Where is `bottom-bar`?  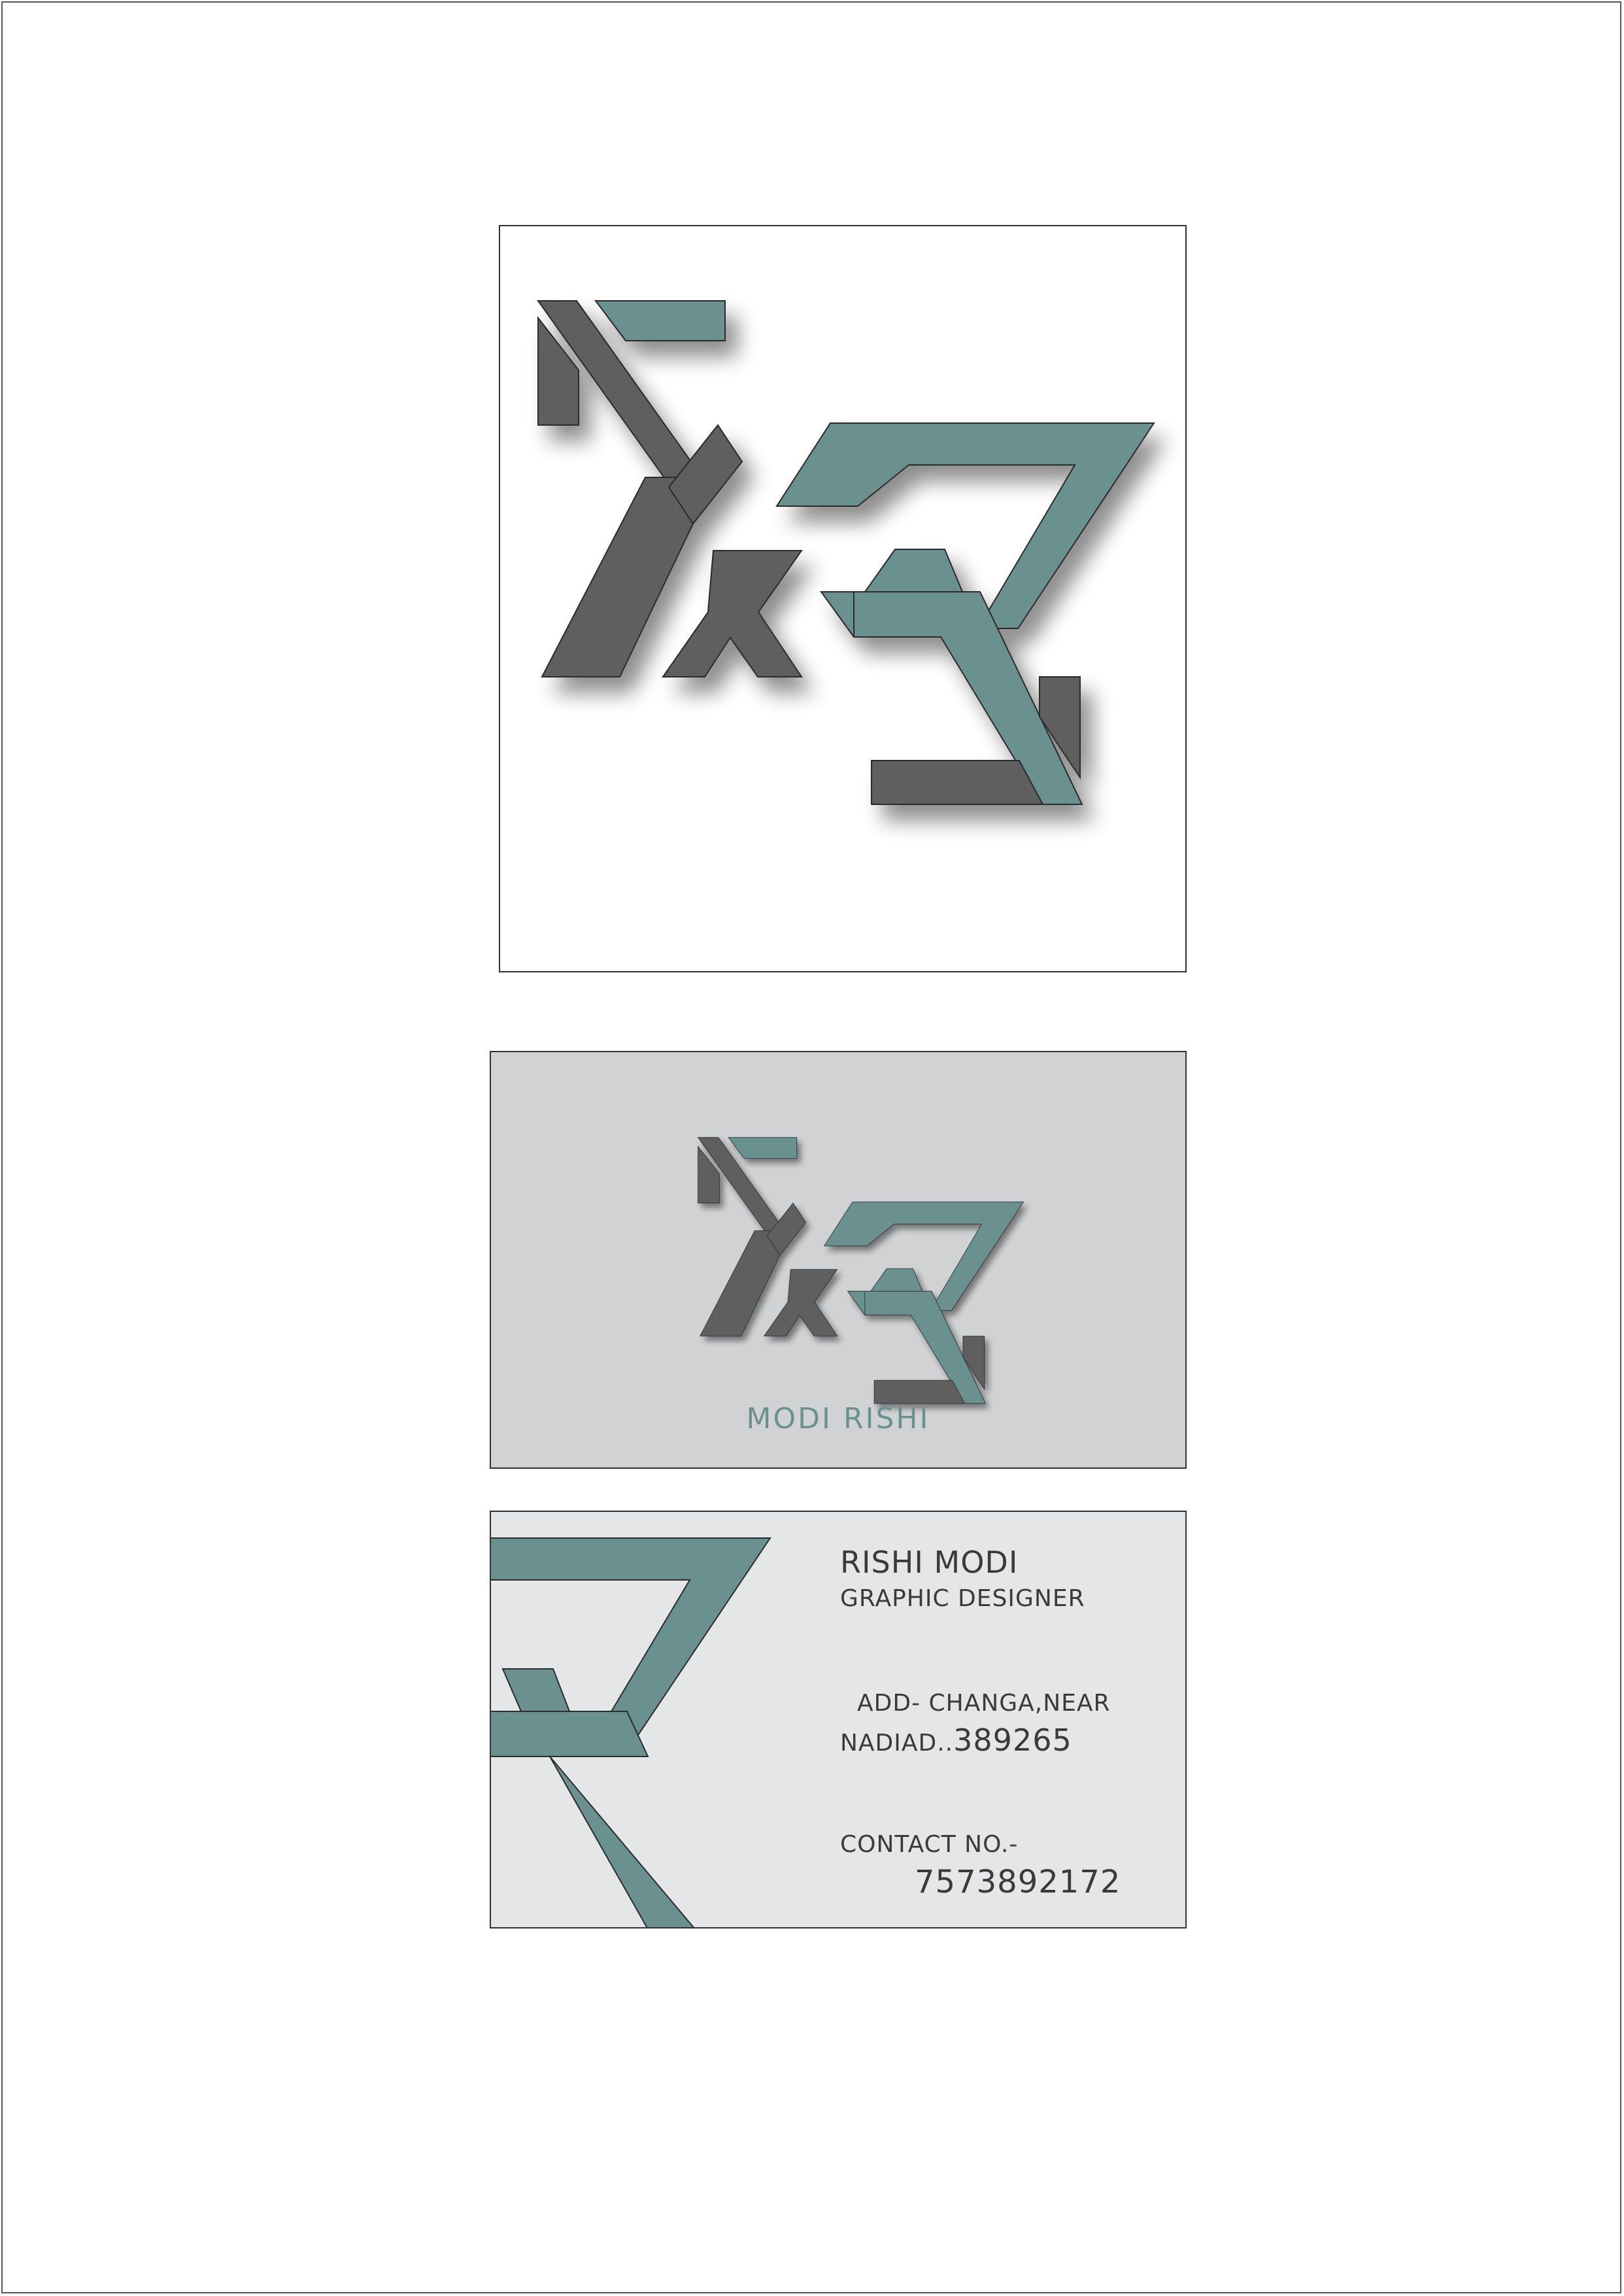
bottom-bar is located at coordinates (957, 783).